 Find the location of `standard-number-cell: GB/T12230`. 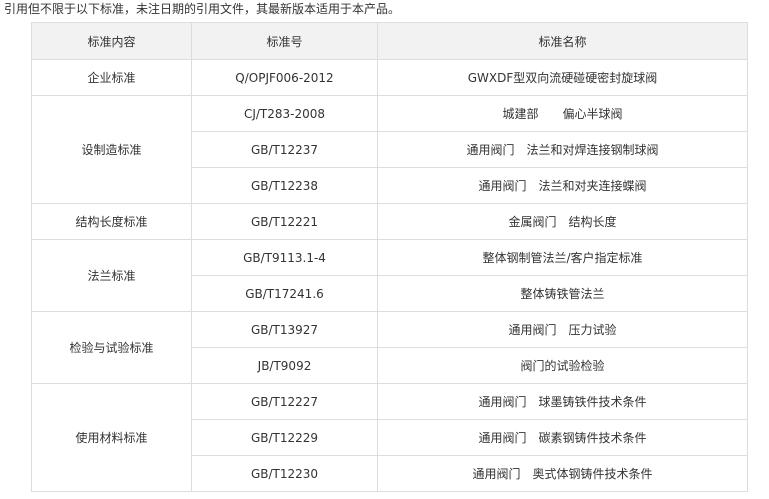

standard-number-cell: GB/T12230 is located at coordinates (284, 473).